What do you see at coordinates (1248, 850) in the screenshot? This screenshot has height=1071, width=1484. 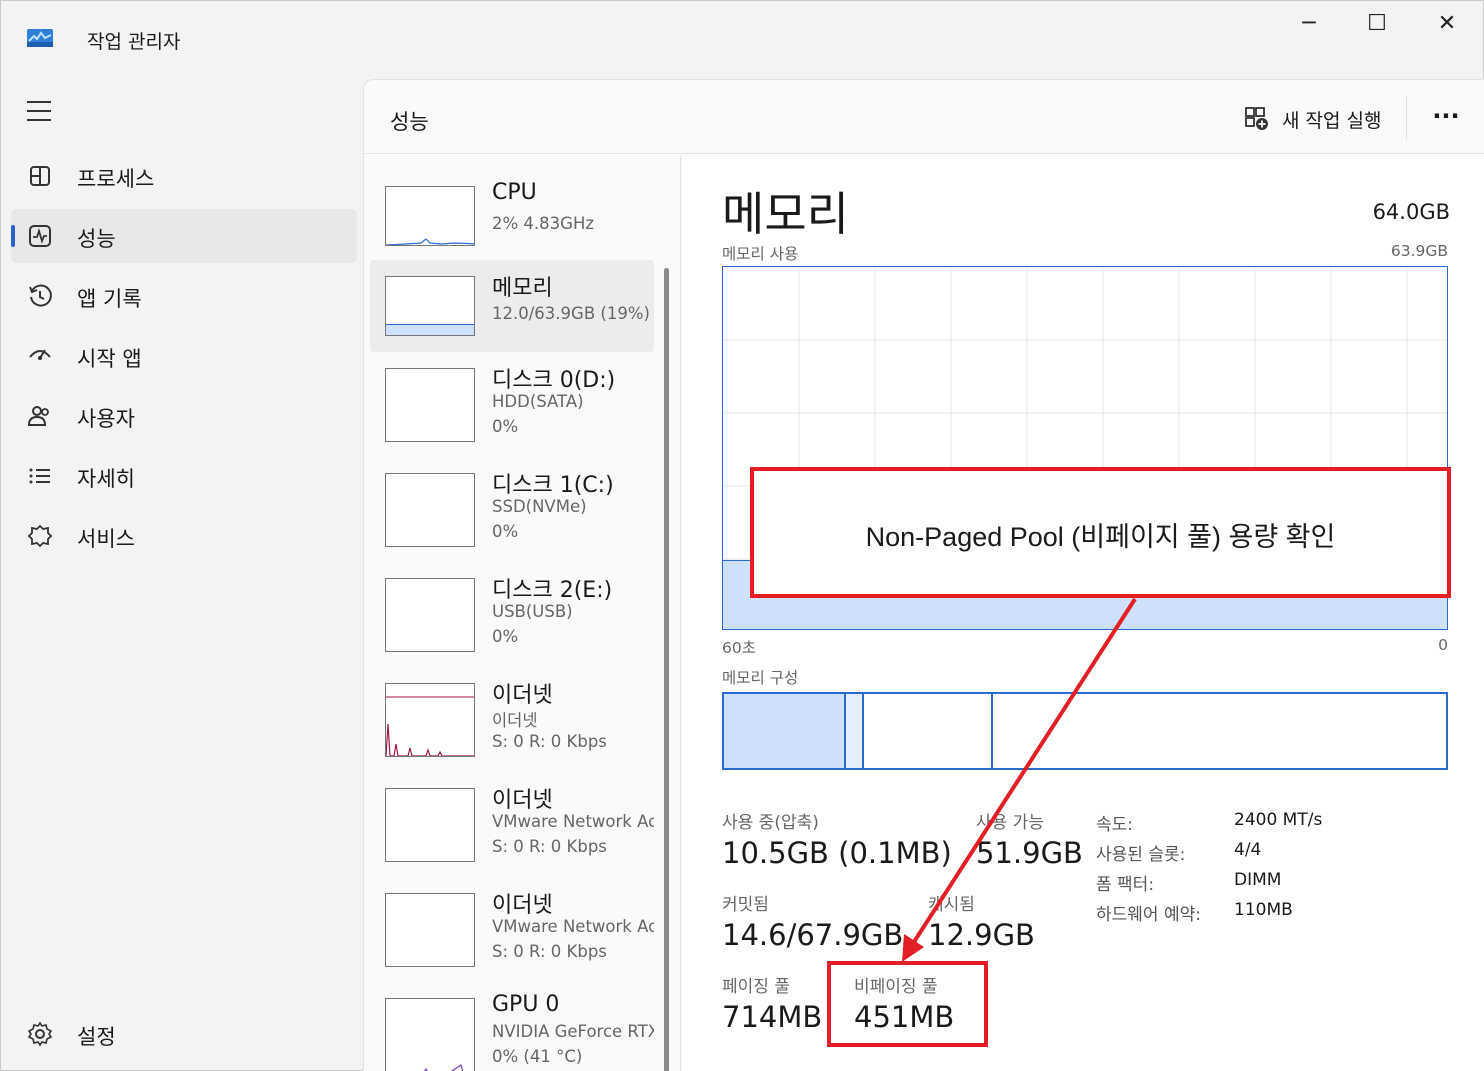 I see `slots-value: 4/4` at bounding box center [1248, 850].